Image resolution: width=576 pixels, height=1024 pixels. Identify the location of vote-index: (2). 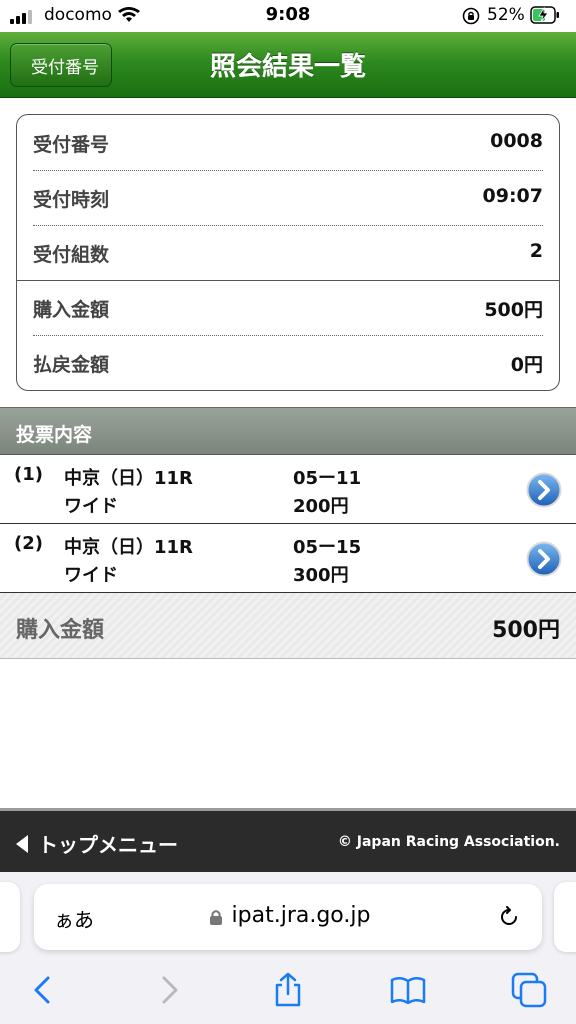
(28, 543).